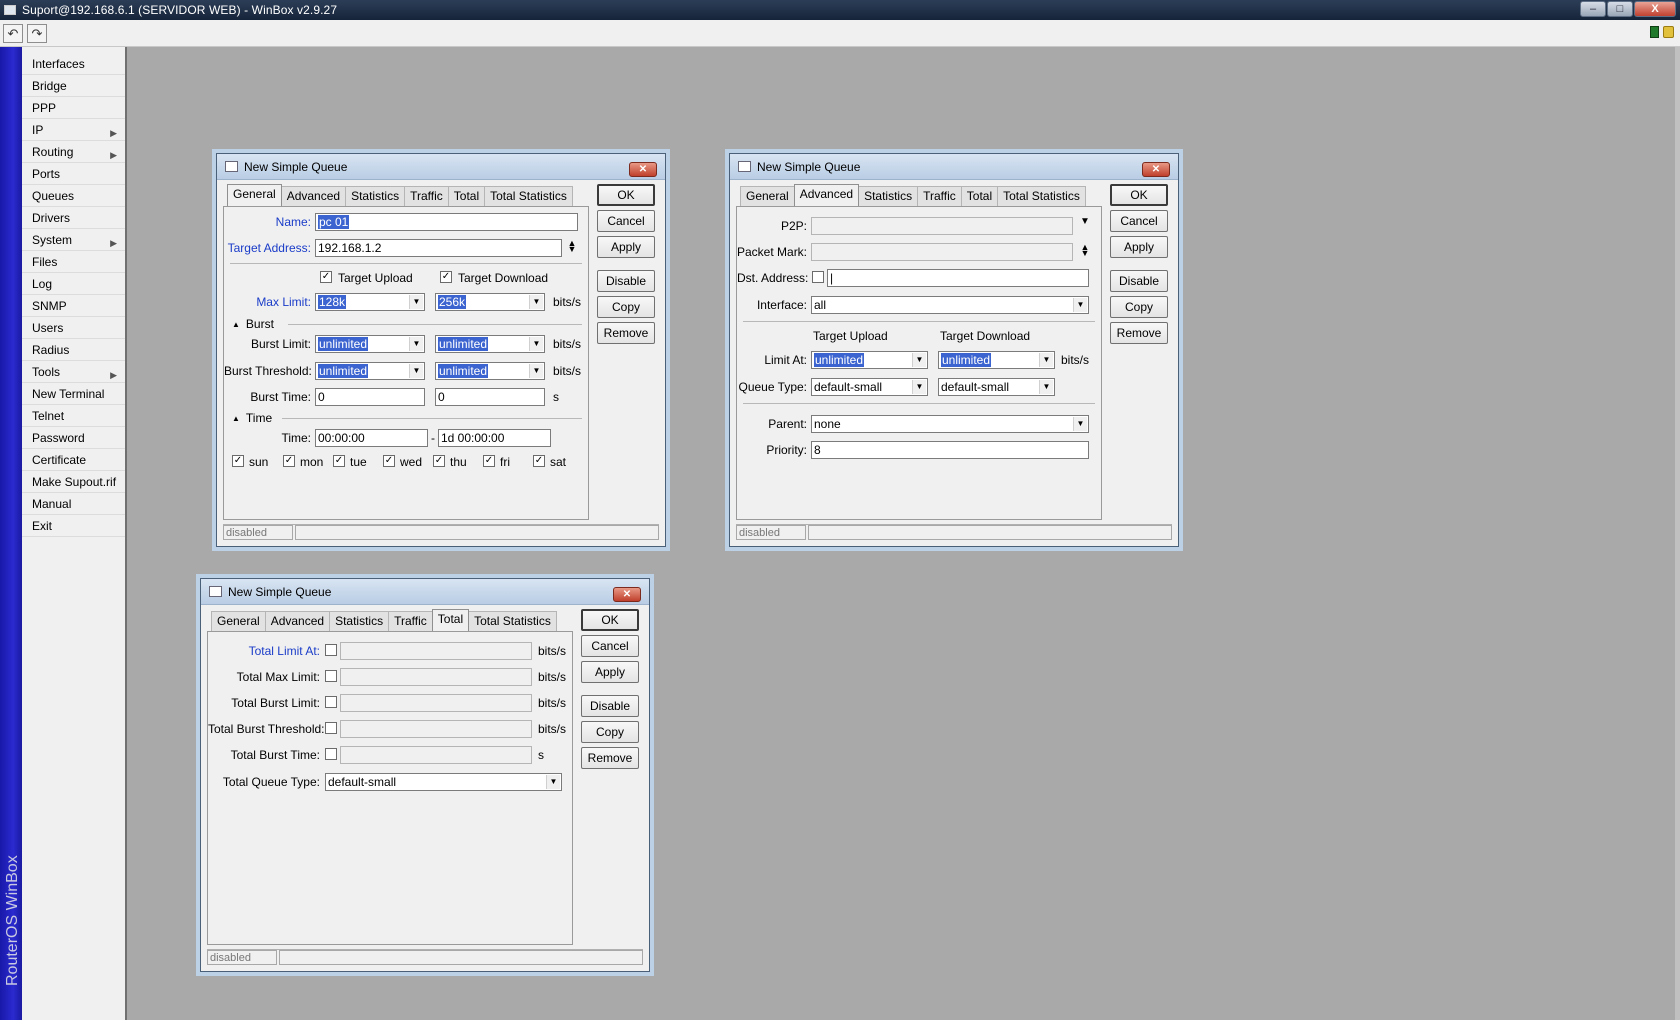  I want to click on menu-item-ppp: PPP, so click(73, 108).